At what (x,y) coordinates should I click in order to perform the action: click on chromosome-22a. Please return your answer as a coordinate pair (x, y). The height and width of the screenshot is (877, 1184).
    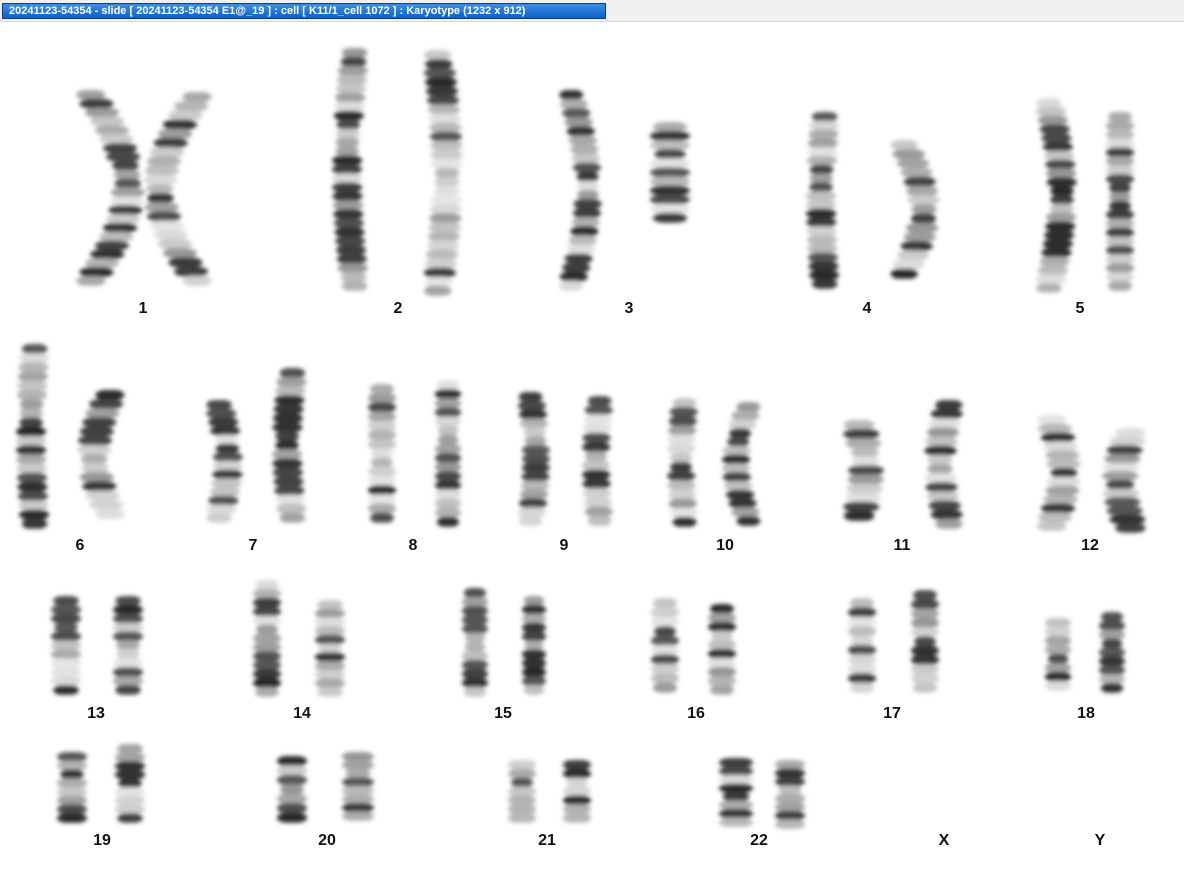
    Looking at the image, I should click on (736, 792).